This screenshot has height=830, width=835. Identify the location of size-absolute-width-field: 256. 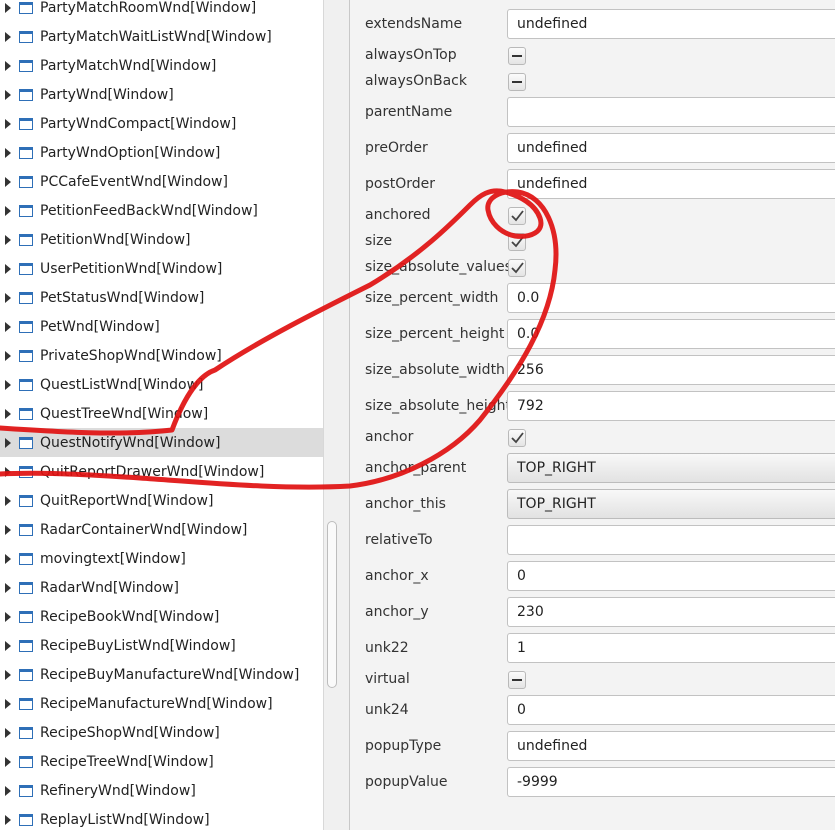
(671, 370).